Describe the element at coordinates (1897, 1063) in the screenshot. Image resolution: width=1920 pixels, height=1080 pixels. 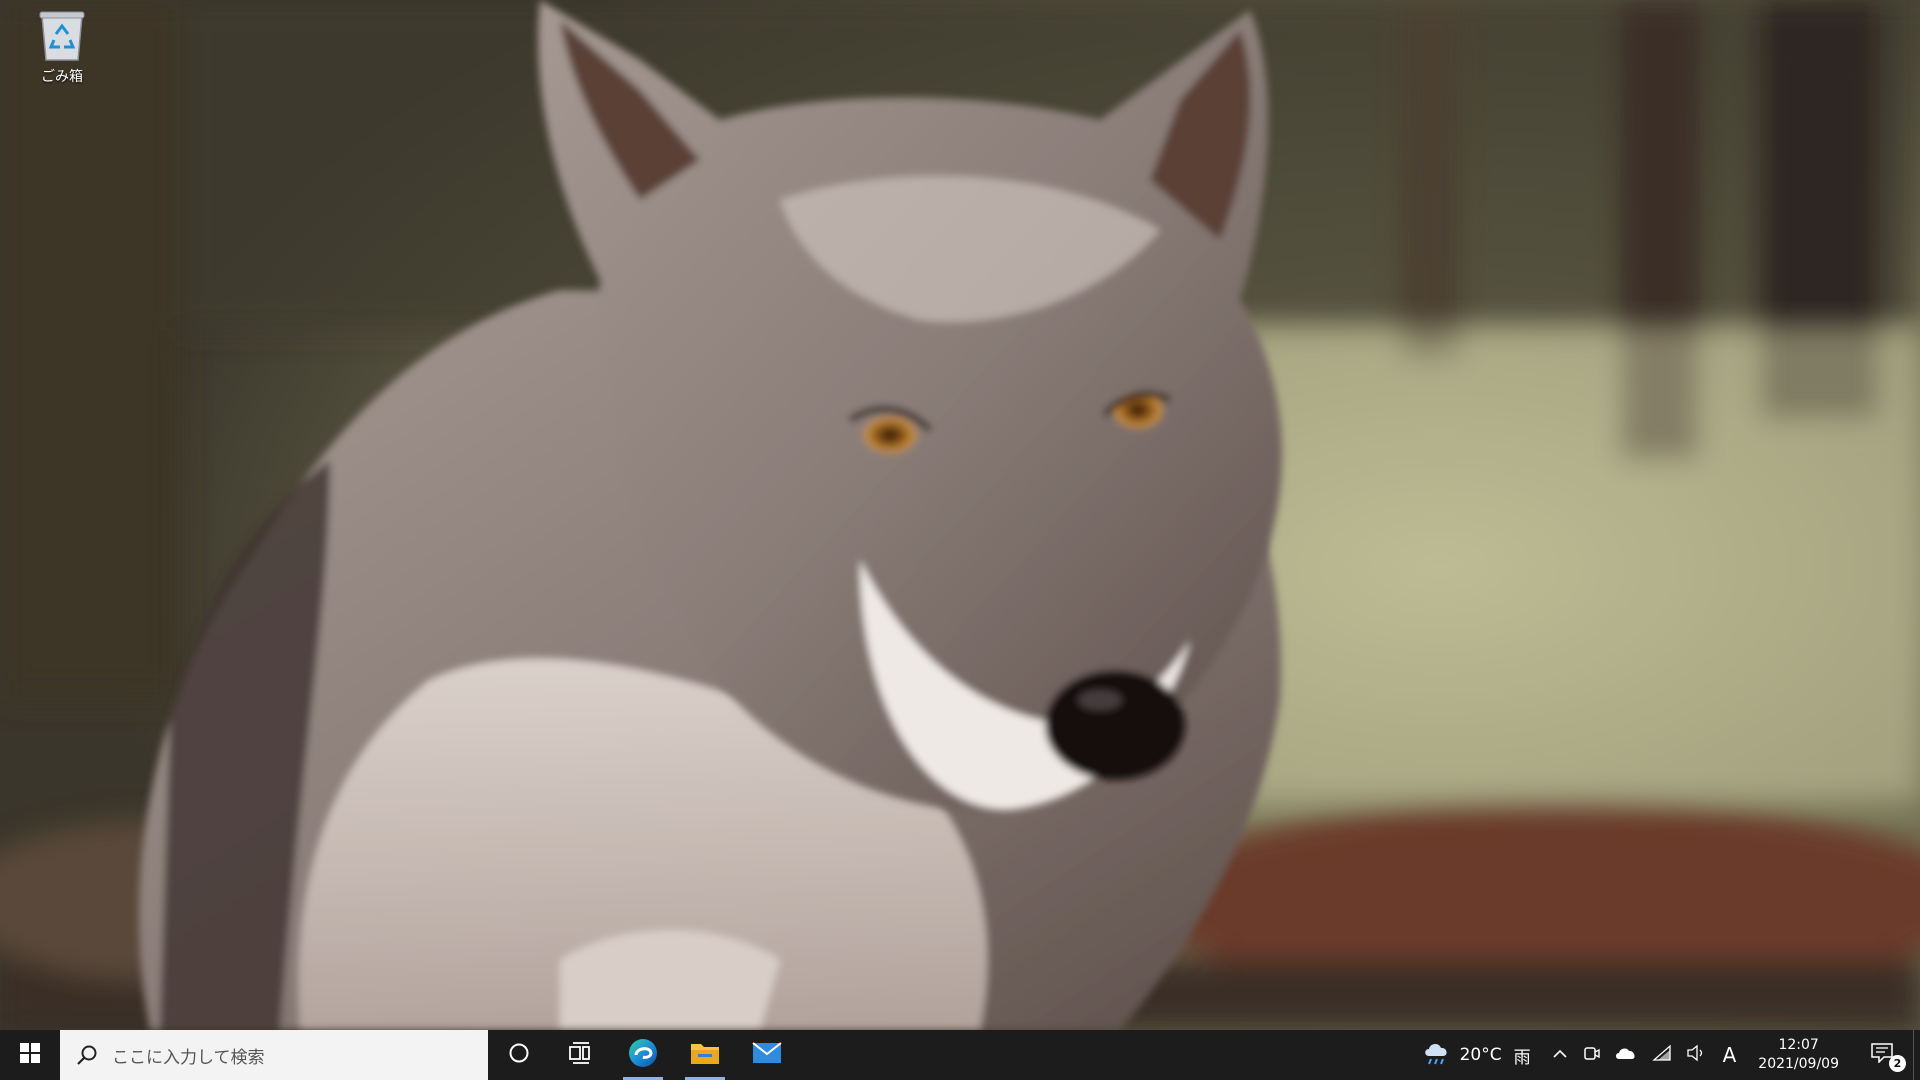
I see `notification-count-badge: 2` at that location.